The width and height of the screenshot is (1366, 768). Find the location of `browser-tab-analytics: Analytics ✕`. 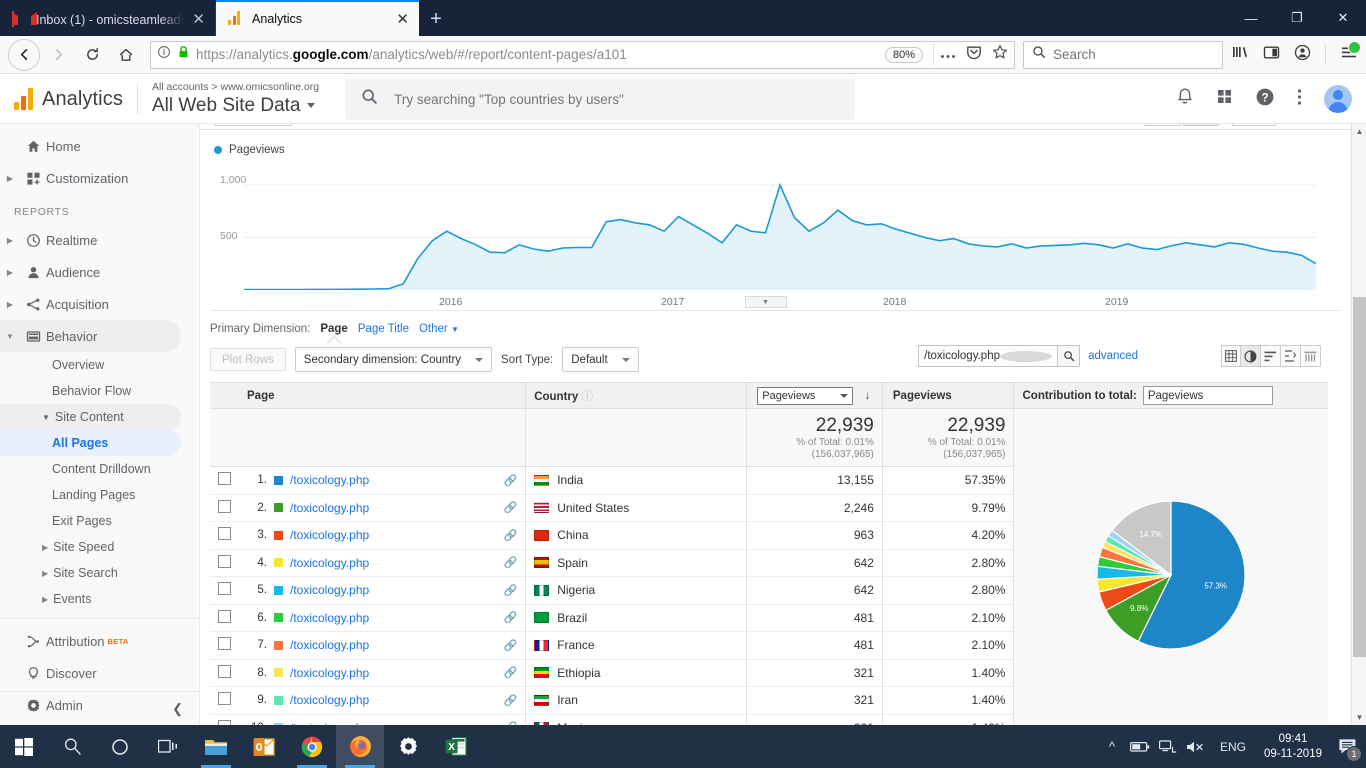

browser-tab-analytics: Analytics ✕ is located at coordinates (317, 18).